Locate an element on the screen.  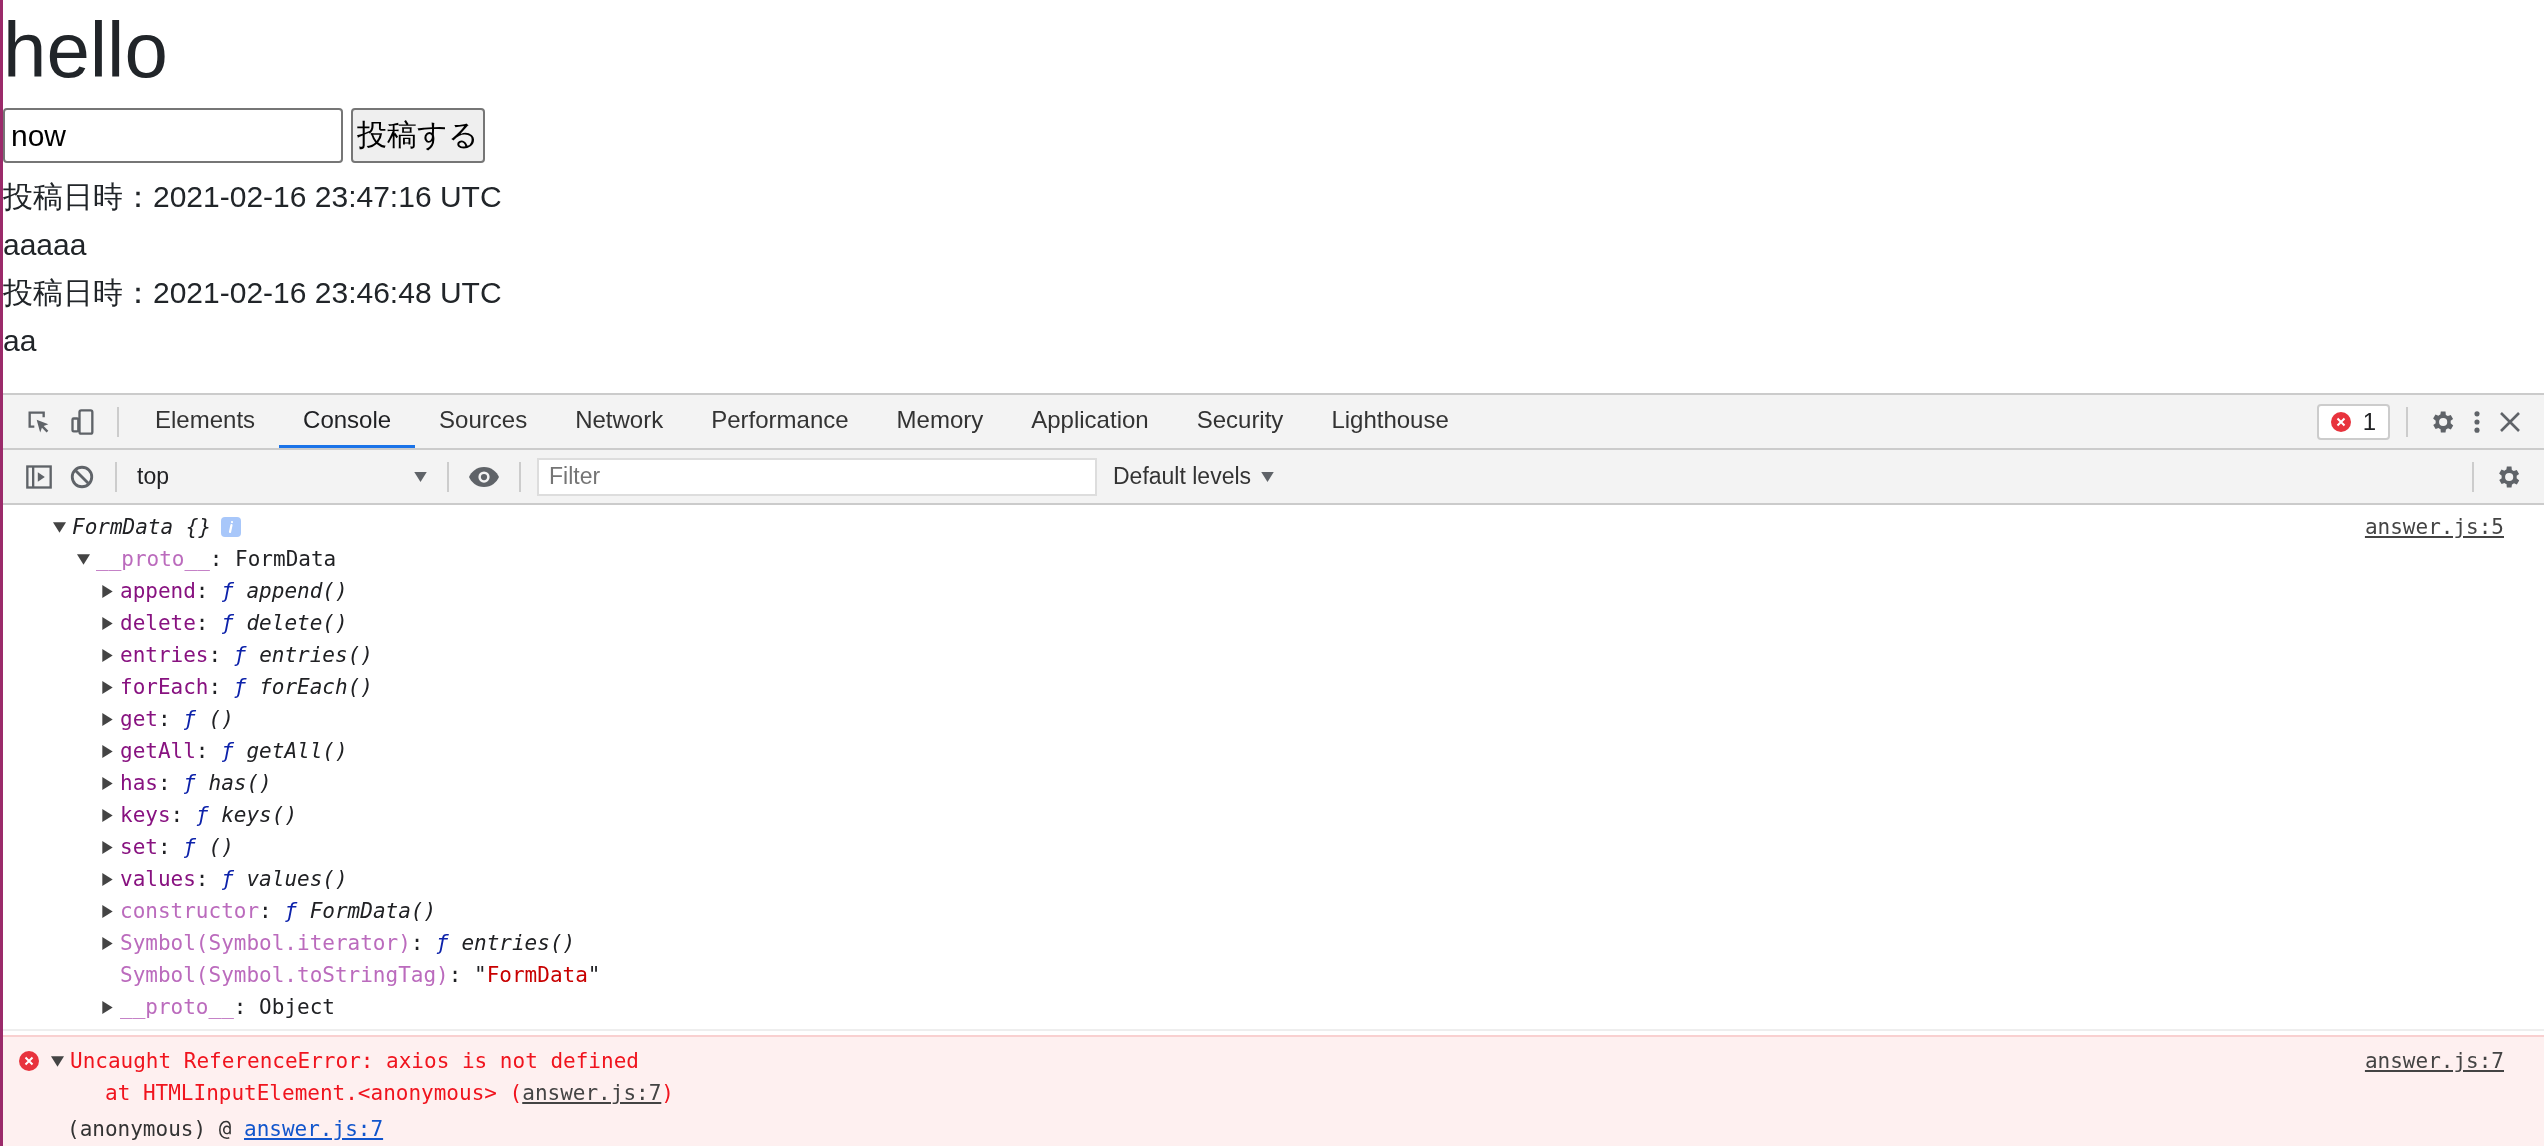
devtools-tab: Security is located at coordinates (1240, 421).